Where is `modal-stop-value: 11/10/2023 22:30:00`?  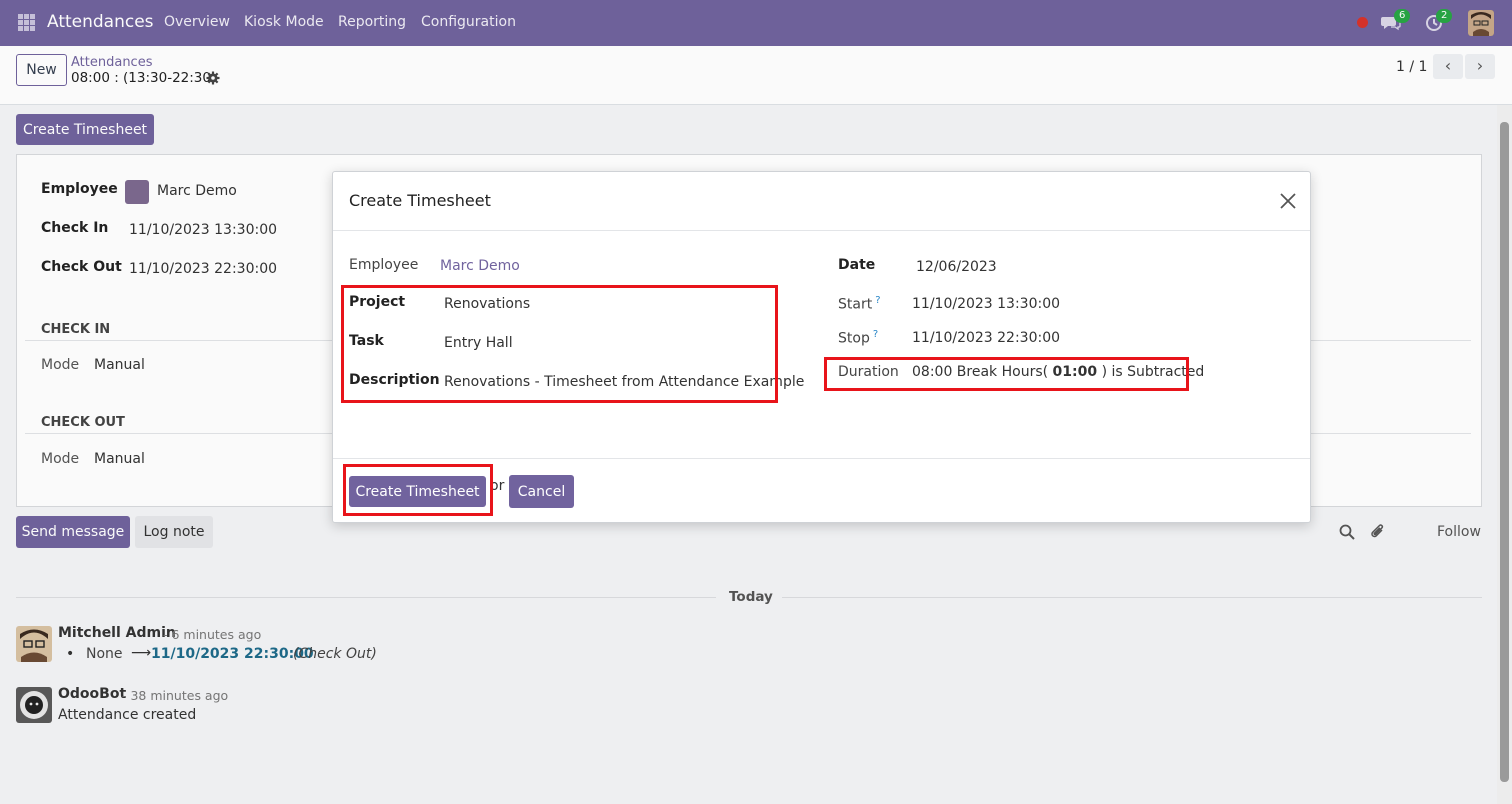 modal-stop-value: 11/10/2023 22:30:00 is located at coordinates (986, 338).